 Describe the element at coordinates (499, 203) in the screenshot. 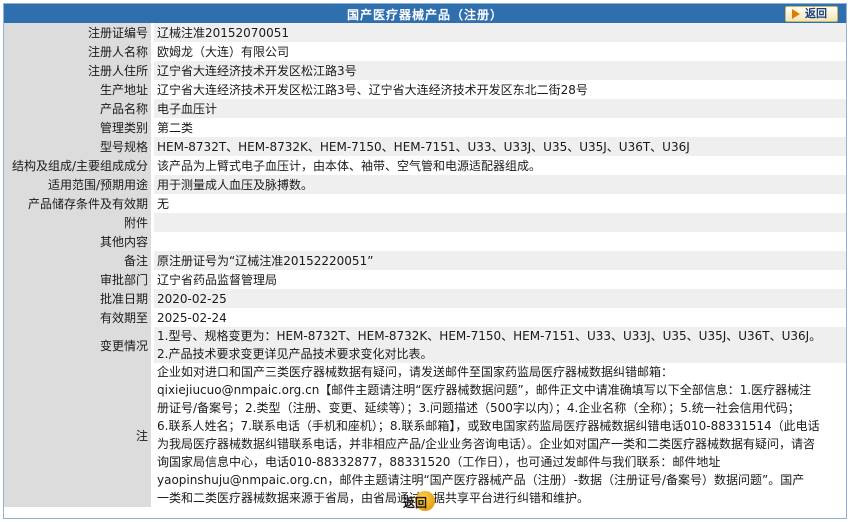

I see `field-value: 无` at that location.